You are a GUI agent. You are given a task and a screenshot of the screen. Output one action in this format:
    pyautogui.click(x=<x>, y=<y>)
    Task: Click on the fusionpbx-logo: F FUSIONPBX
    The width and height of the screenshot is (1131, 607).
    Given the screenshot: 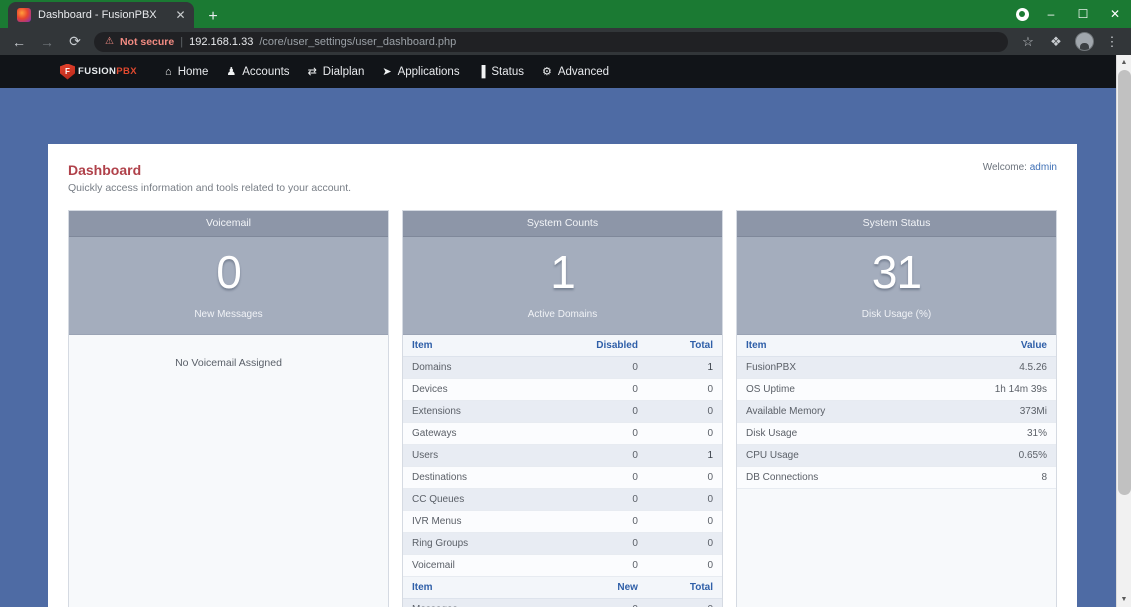 What is the action you would take?
    pyautogui.click(x=99, y=71)
    